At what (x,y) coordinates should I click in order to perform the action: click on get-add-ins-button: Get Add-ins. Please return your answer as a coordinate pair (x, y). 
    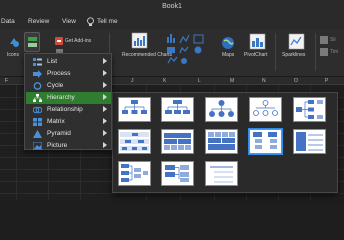
    Looking at the image, I should click on (78, 41).